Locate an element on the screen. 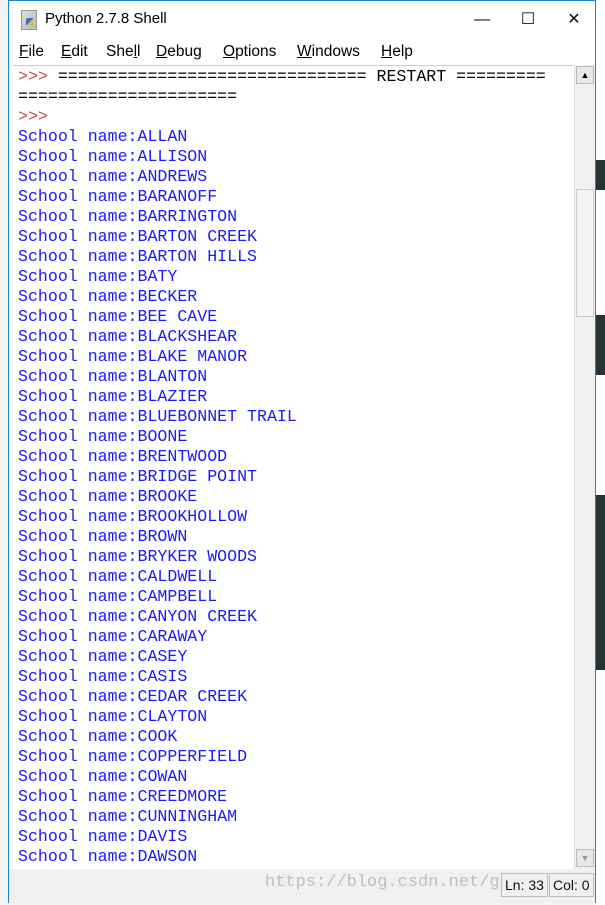 The width and height of the screenshot is (605, 905). output-line: School name:CLAYTON is located at coordinates (113, 716).